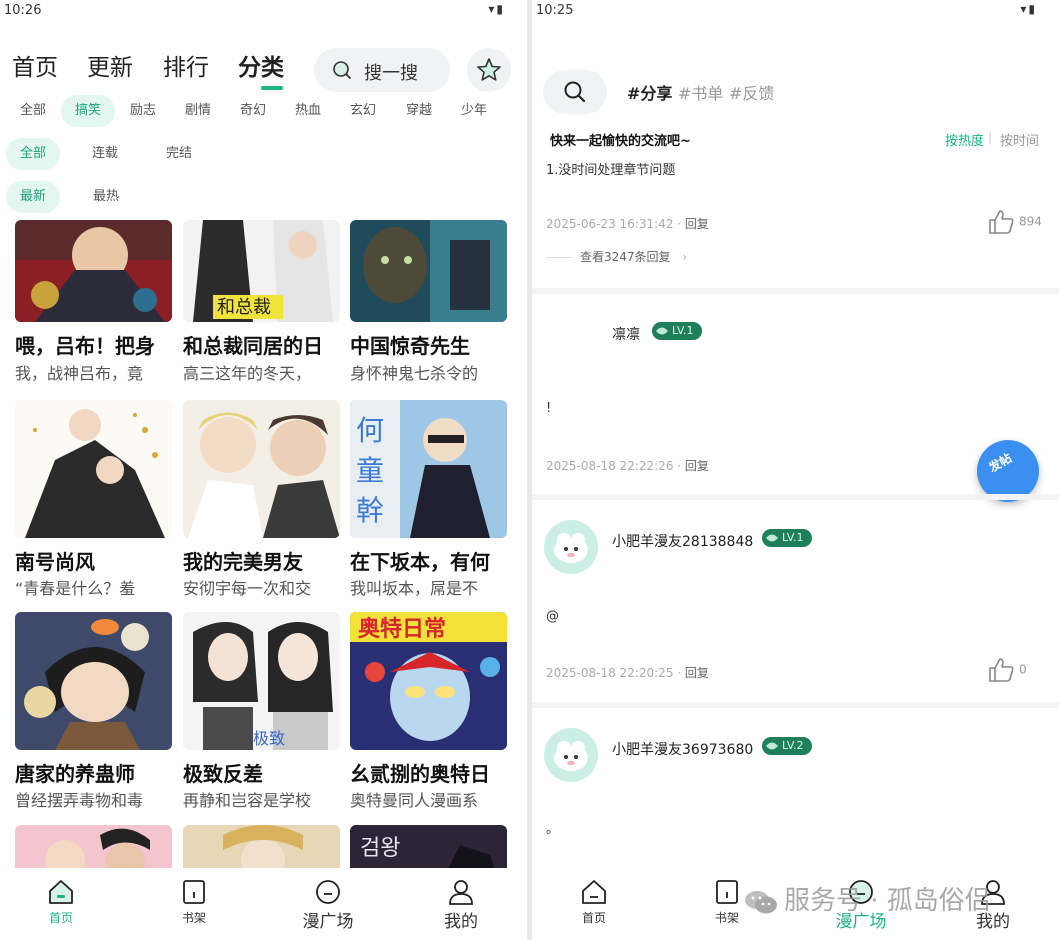  Describe the element at coordinates (787, 746) in the screenshot. I see `level-badge: LV.2` at that location.